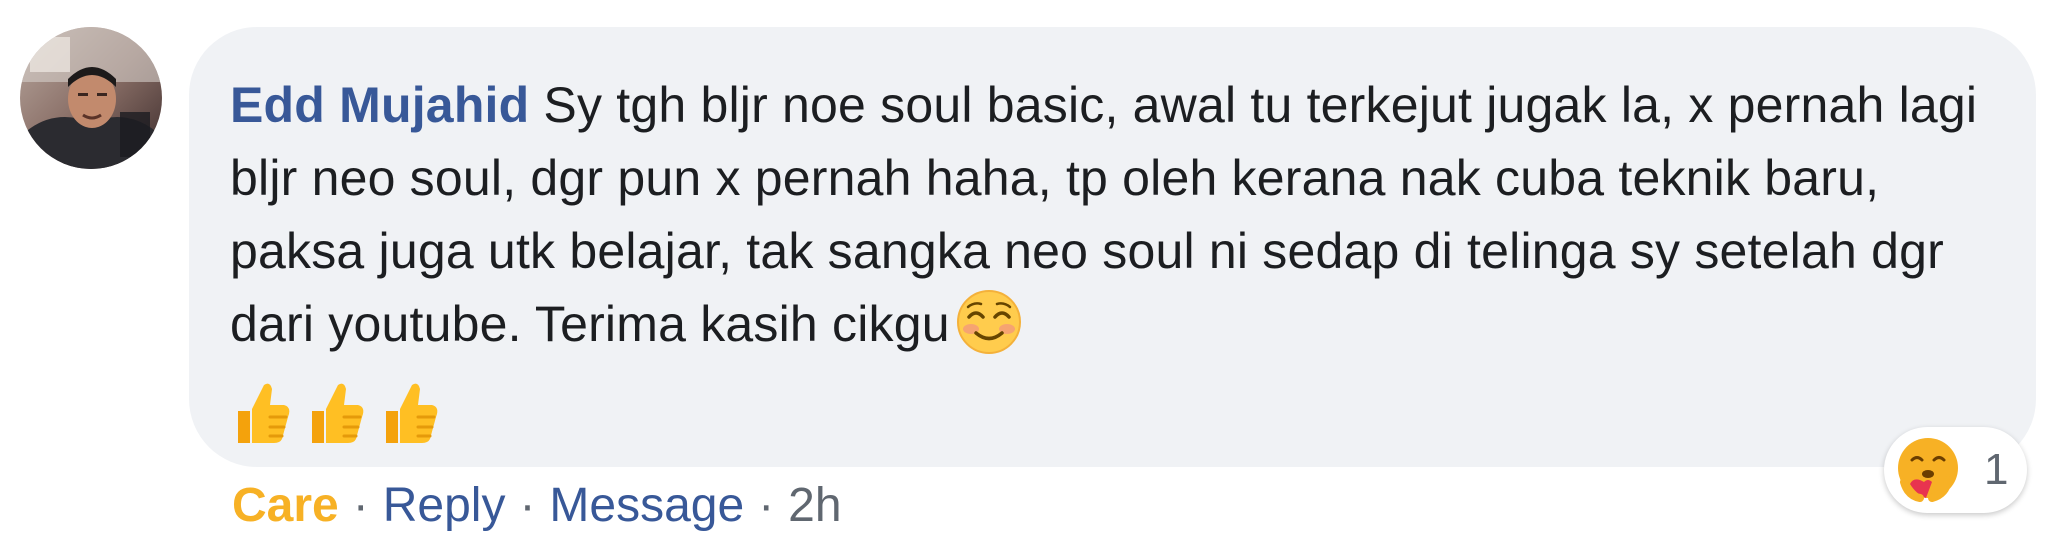  I want to click on comment-actions: Care · Reply · Message · 2h, so click(537, 505).